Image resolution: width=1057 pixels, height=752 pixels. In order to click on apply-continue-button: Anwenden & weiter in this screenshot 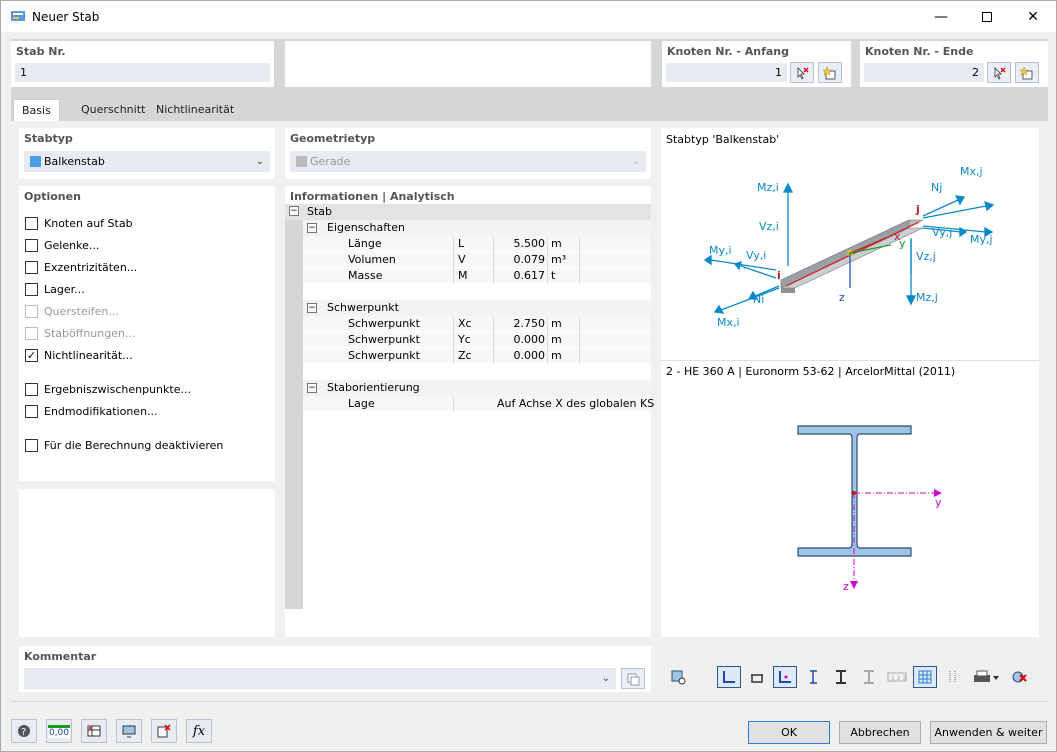, I will do `click(988, 732)`.